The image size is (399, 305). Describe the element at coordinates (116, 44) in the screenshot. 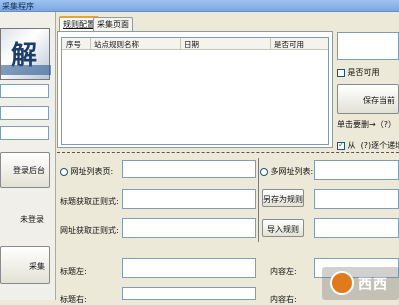

I see `col-rule-name: 站点规则名称` at that location.